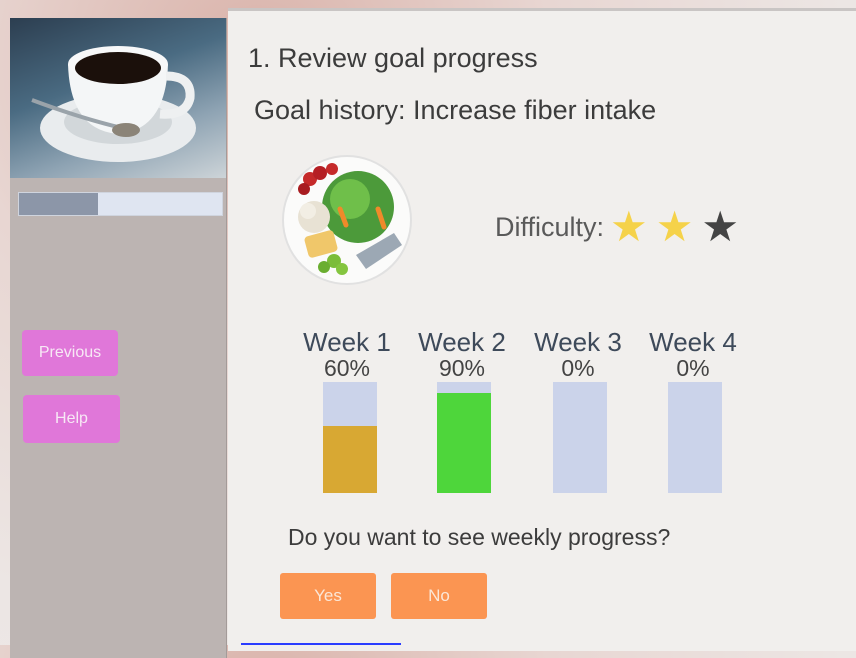 The image size is (856, 658). What do you see at coordinates (550, 226) in the screenshot?
I see `difficulty-label: Difficulty:` at bounding box center [550, 226].